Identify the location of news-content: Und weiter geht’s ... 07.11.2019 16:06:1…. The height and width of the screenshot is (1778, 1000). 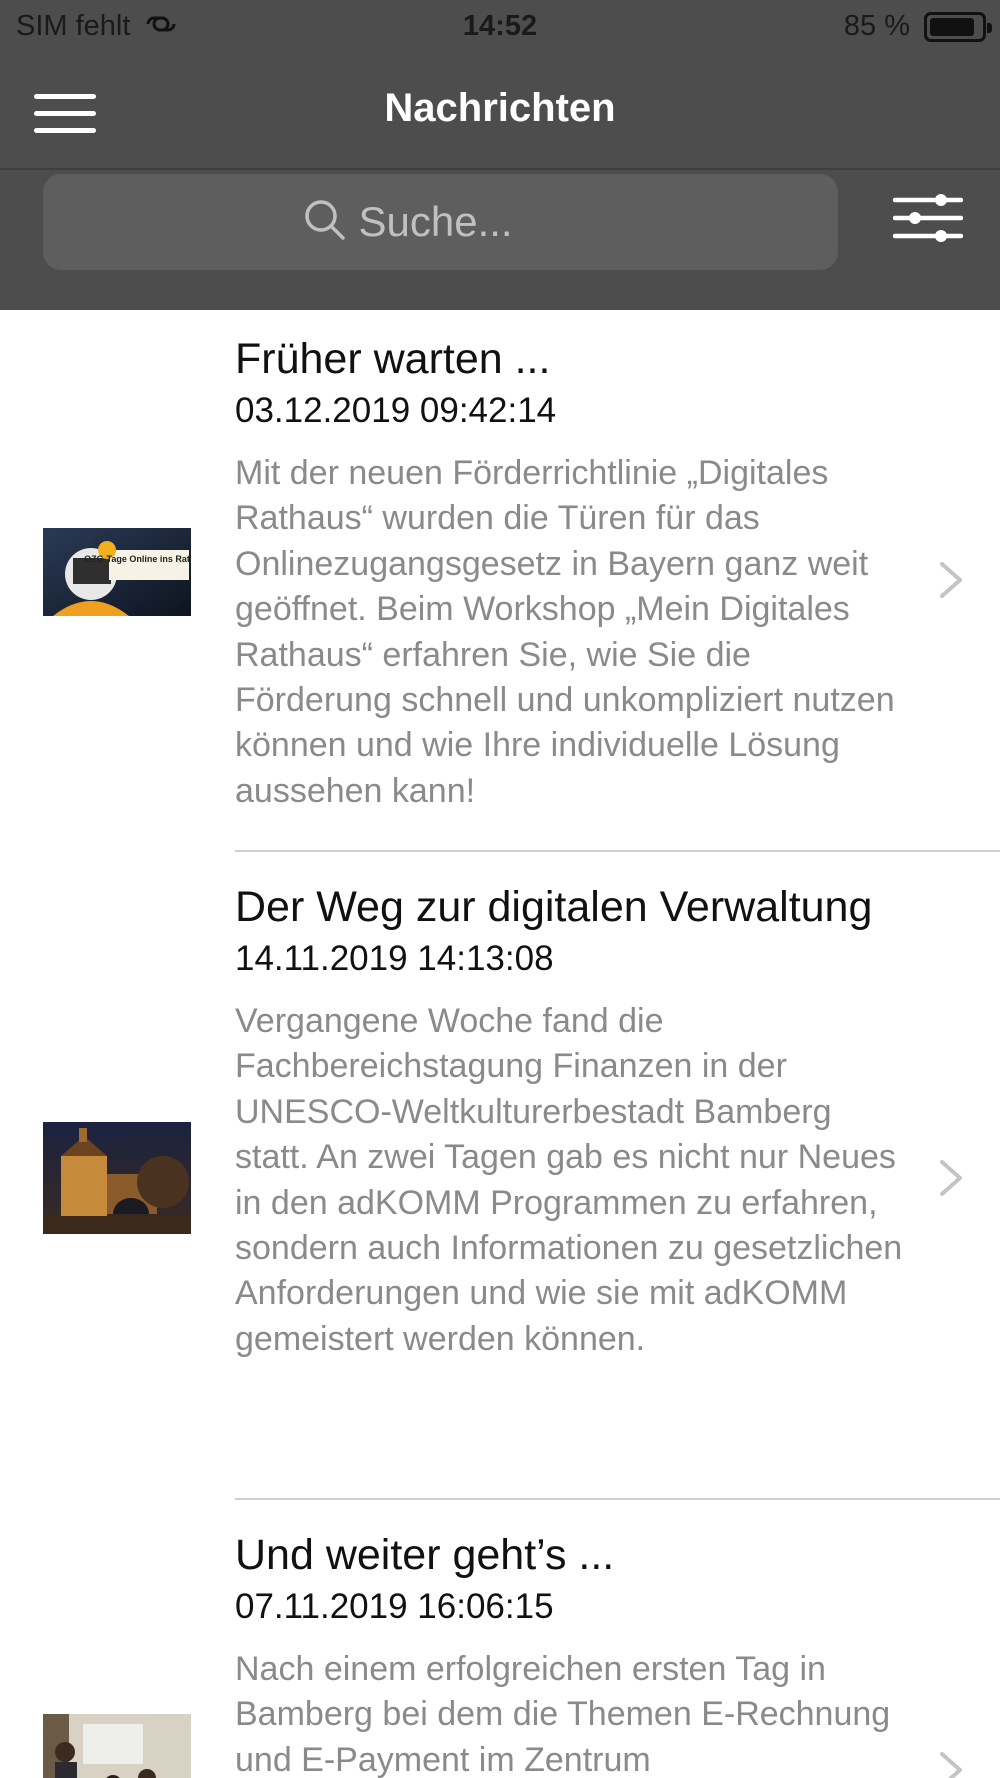
(572, 1639).